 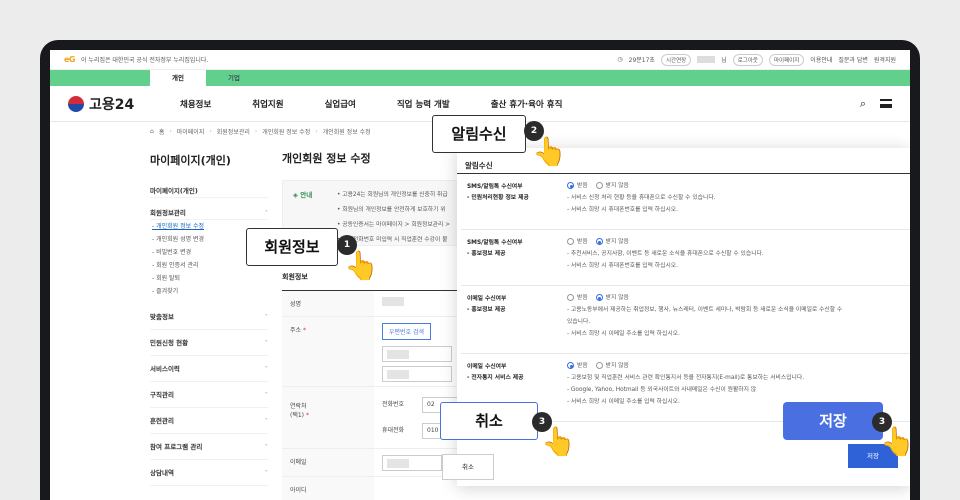 What do you see at coordinates (579, 322) in the screenshot?
I see `note-line: 있습니다.` at bounding box center [579, 322].